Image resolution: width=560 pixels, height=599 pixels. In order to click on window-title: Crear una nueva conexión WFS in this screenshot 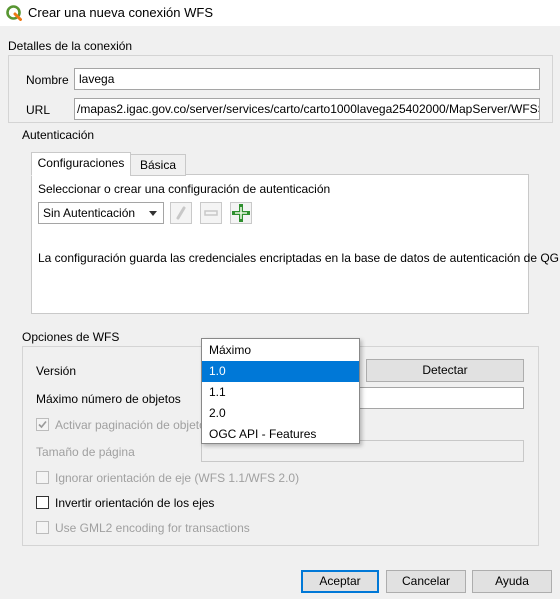, I will do `click(120, 12)`.